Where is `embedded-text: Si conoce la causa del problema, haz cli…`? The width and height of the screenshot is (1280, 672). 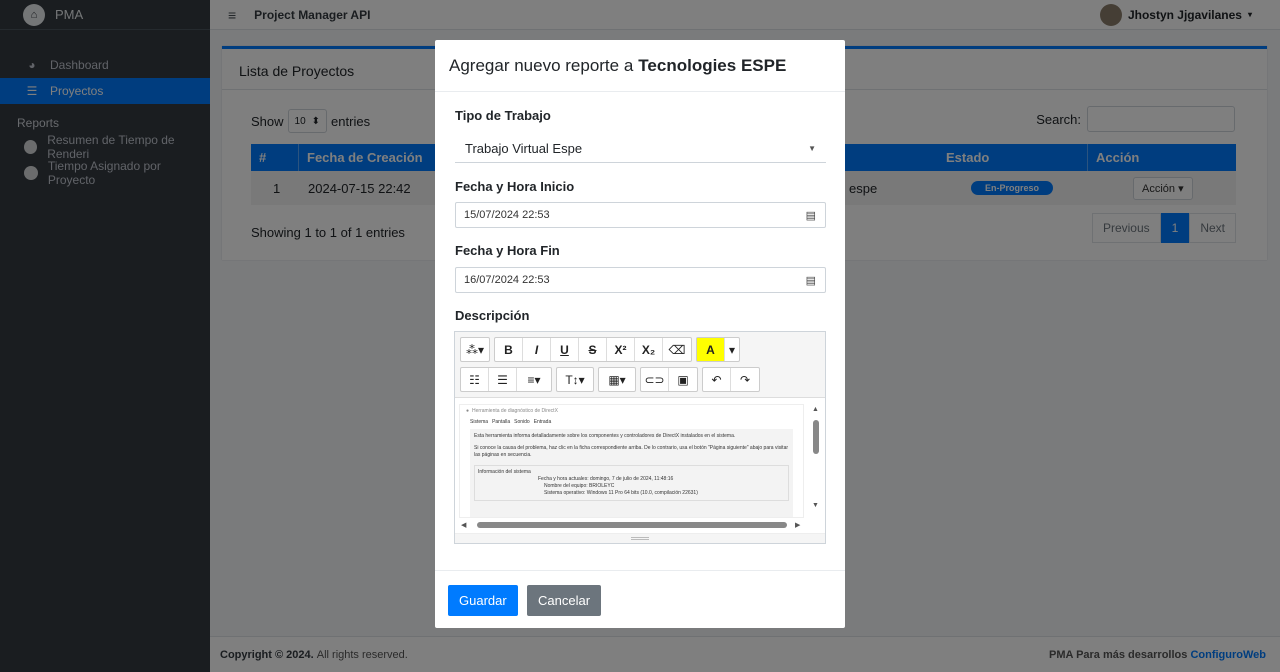
embedded-text: Si conoce la causa del problema, haz cli… is located at coordinates (631, 451).